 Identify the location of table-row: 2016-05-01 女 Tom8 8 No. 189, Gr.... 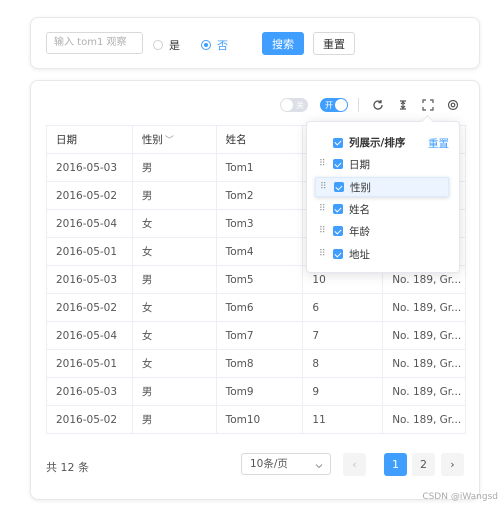
(256, 363).